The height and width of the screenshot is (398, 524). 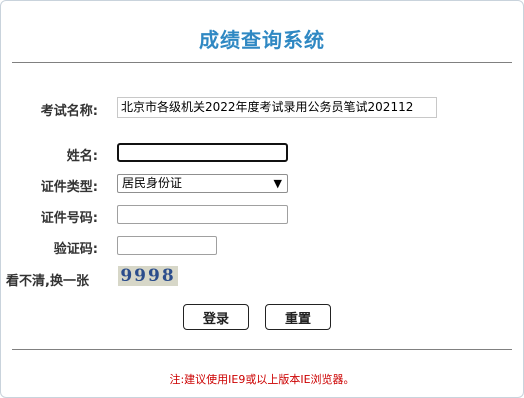 What do you see at coordinates (69, 111) in the screenshot?
I see `exam-name-label: 考试名称:` at bounding box center [69, 111].